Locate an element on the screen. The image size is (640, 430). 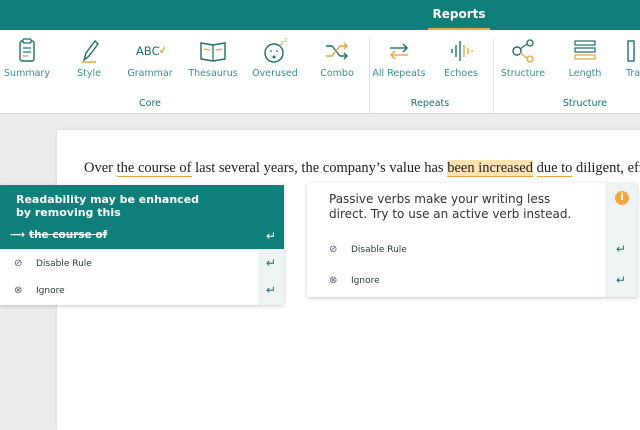
pencil-icon is located at coordinates (90, 51).